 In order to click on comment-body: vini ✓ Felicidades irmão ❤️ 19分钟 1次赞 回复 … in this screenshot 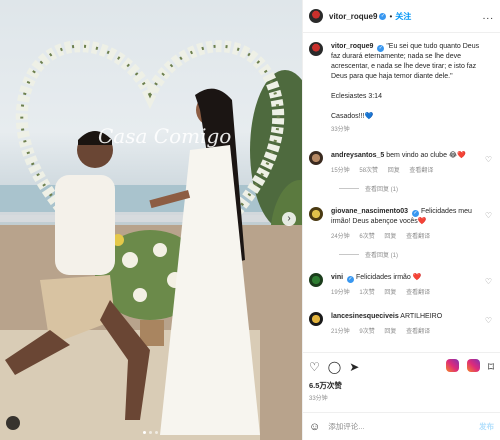, I will do `click(407, 285)`.